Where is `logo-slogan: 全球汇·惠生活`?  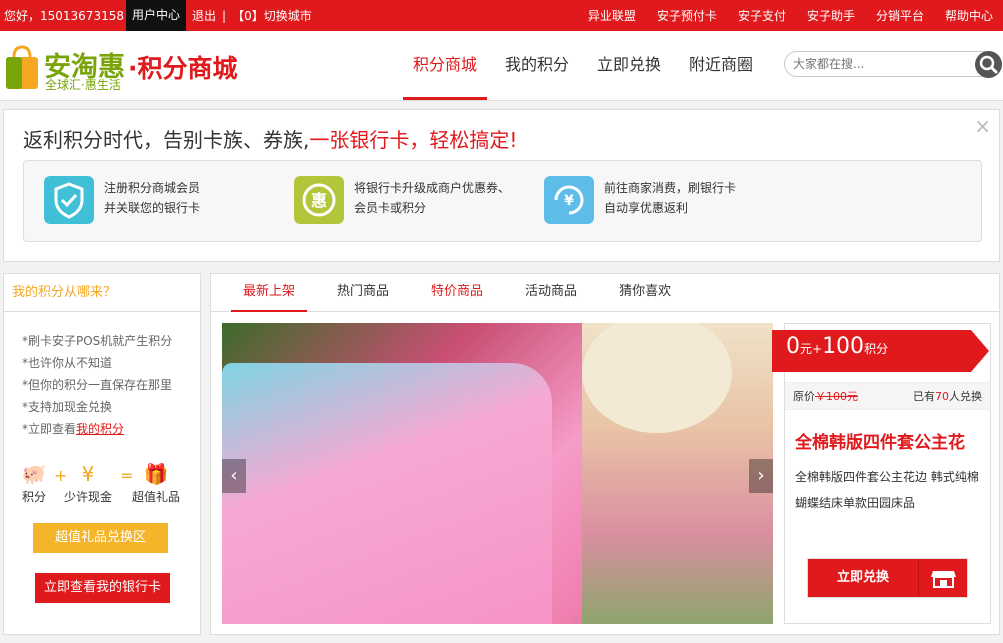 logo-slogan: 全球汇·惠生活 is located at coordinates (83, 85).